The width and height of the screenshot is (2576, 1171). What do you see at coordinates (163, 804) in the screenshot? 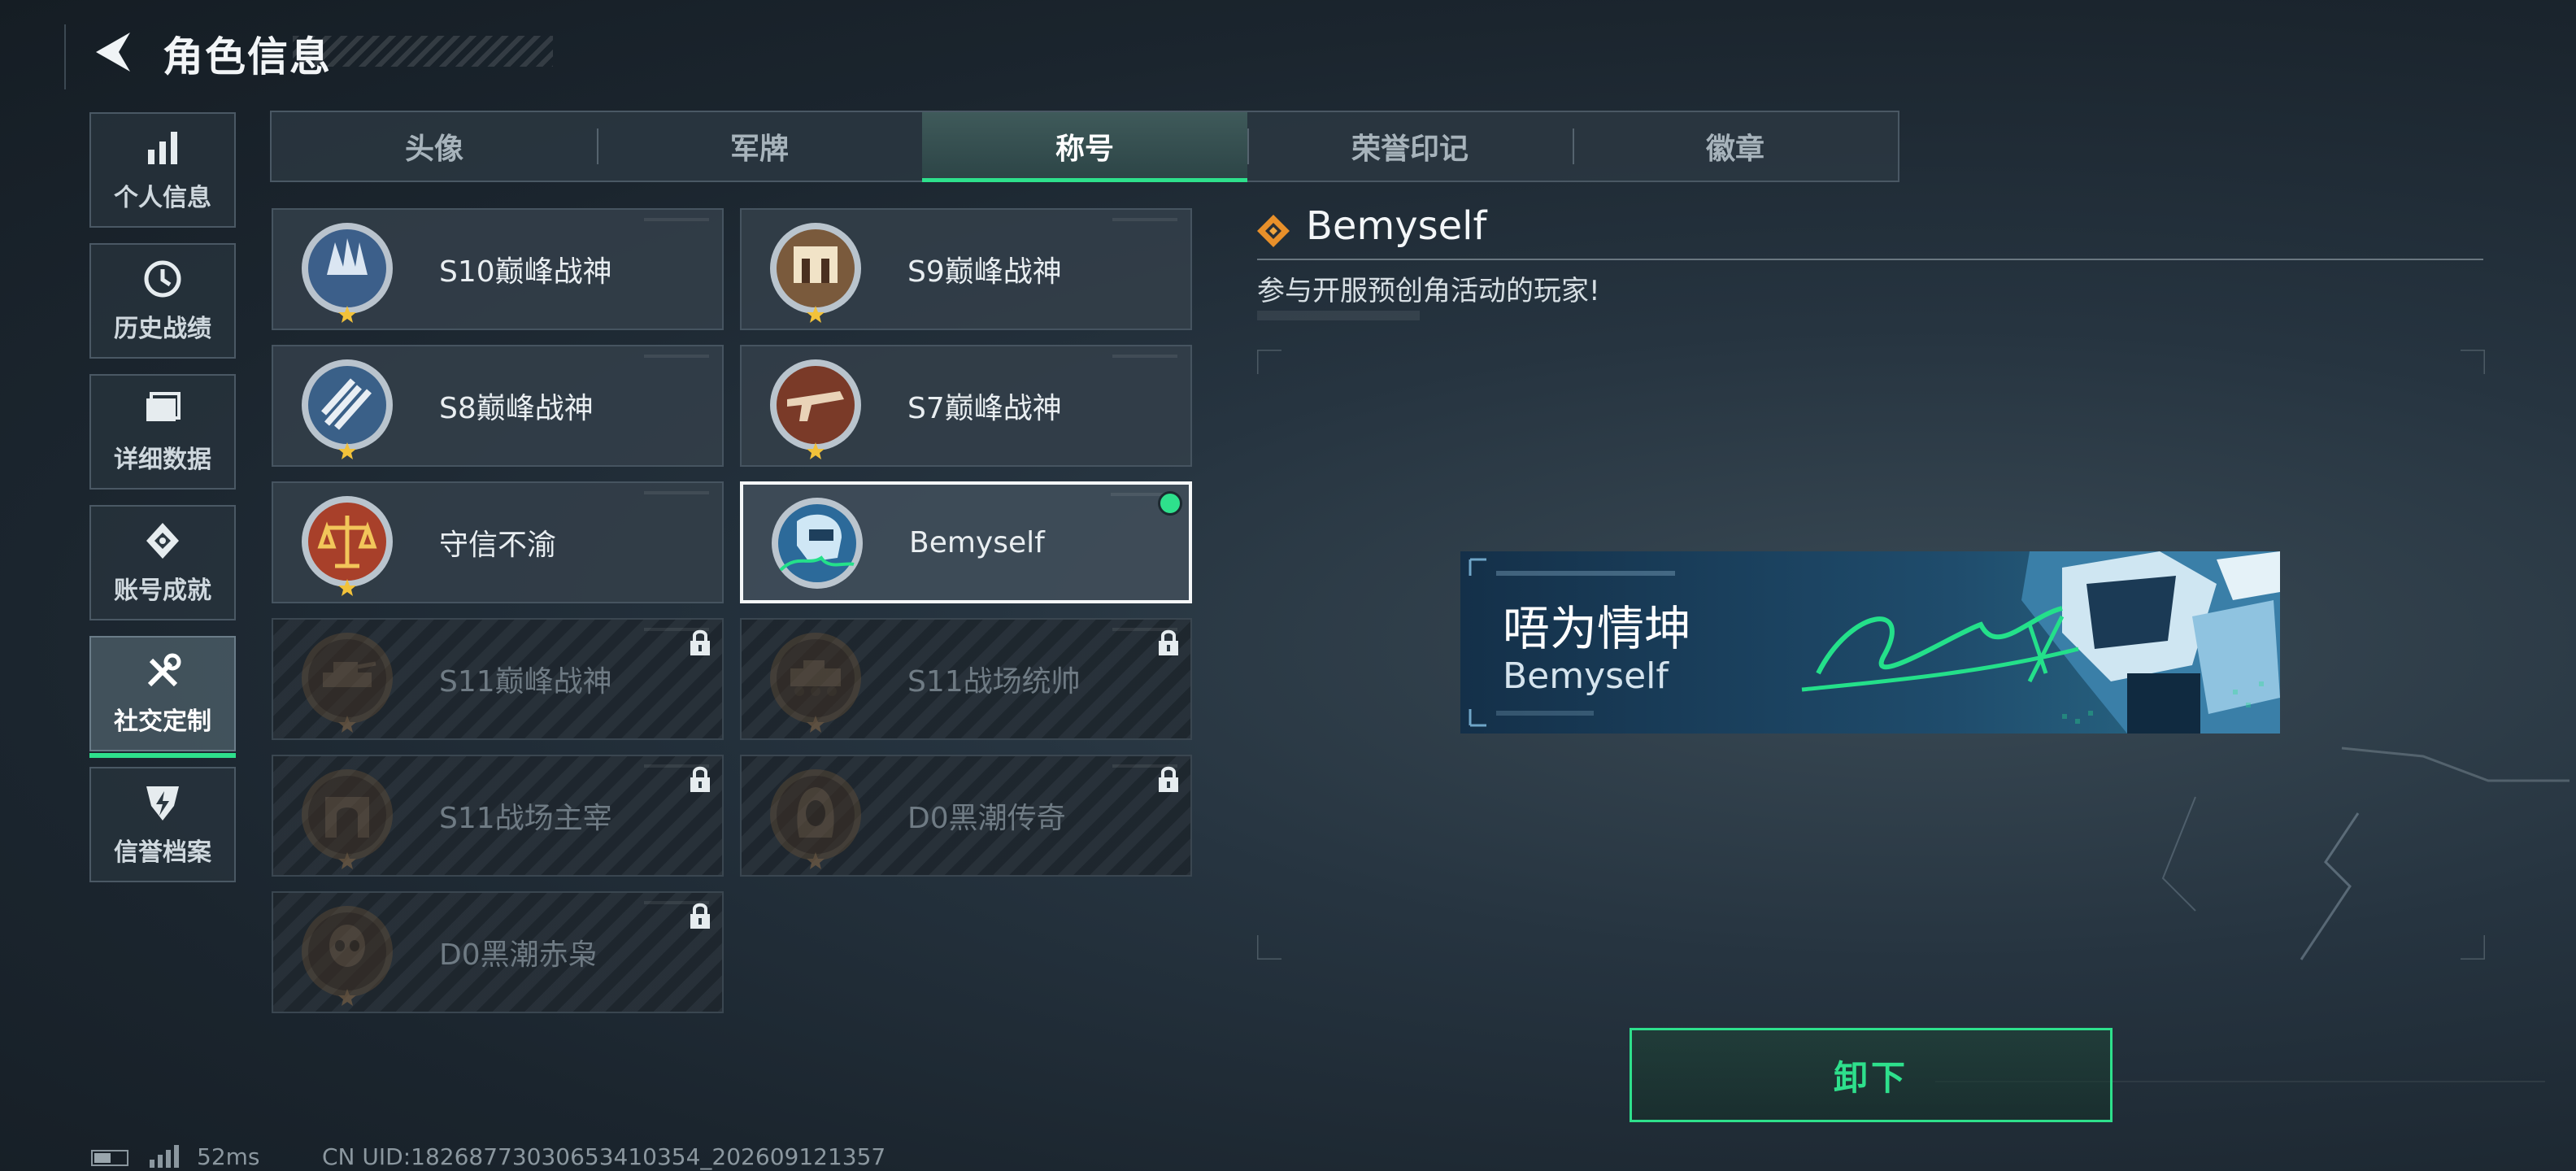
I see `shield-lightning-icon` at bounding box center [163, 804].